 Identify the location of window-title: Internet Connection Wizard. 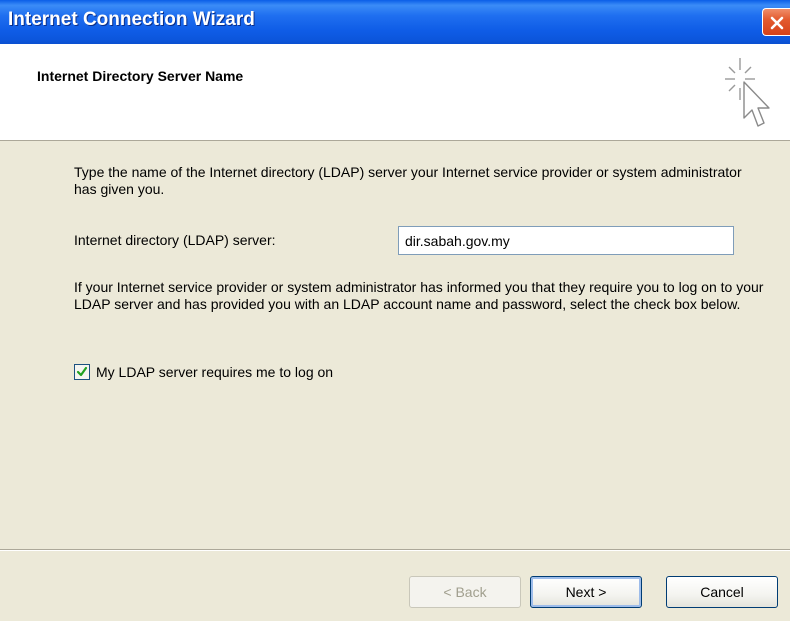
(131, 19).